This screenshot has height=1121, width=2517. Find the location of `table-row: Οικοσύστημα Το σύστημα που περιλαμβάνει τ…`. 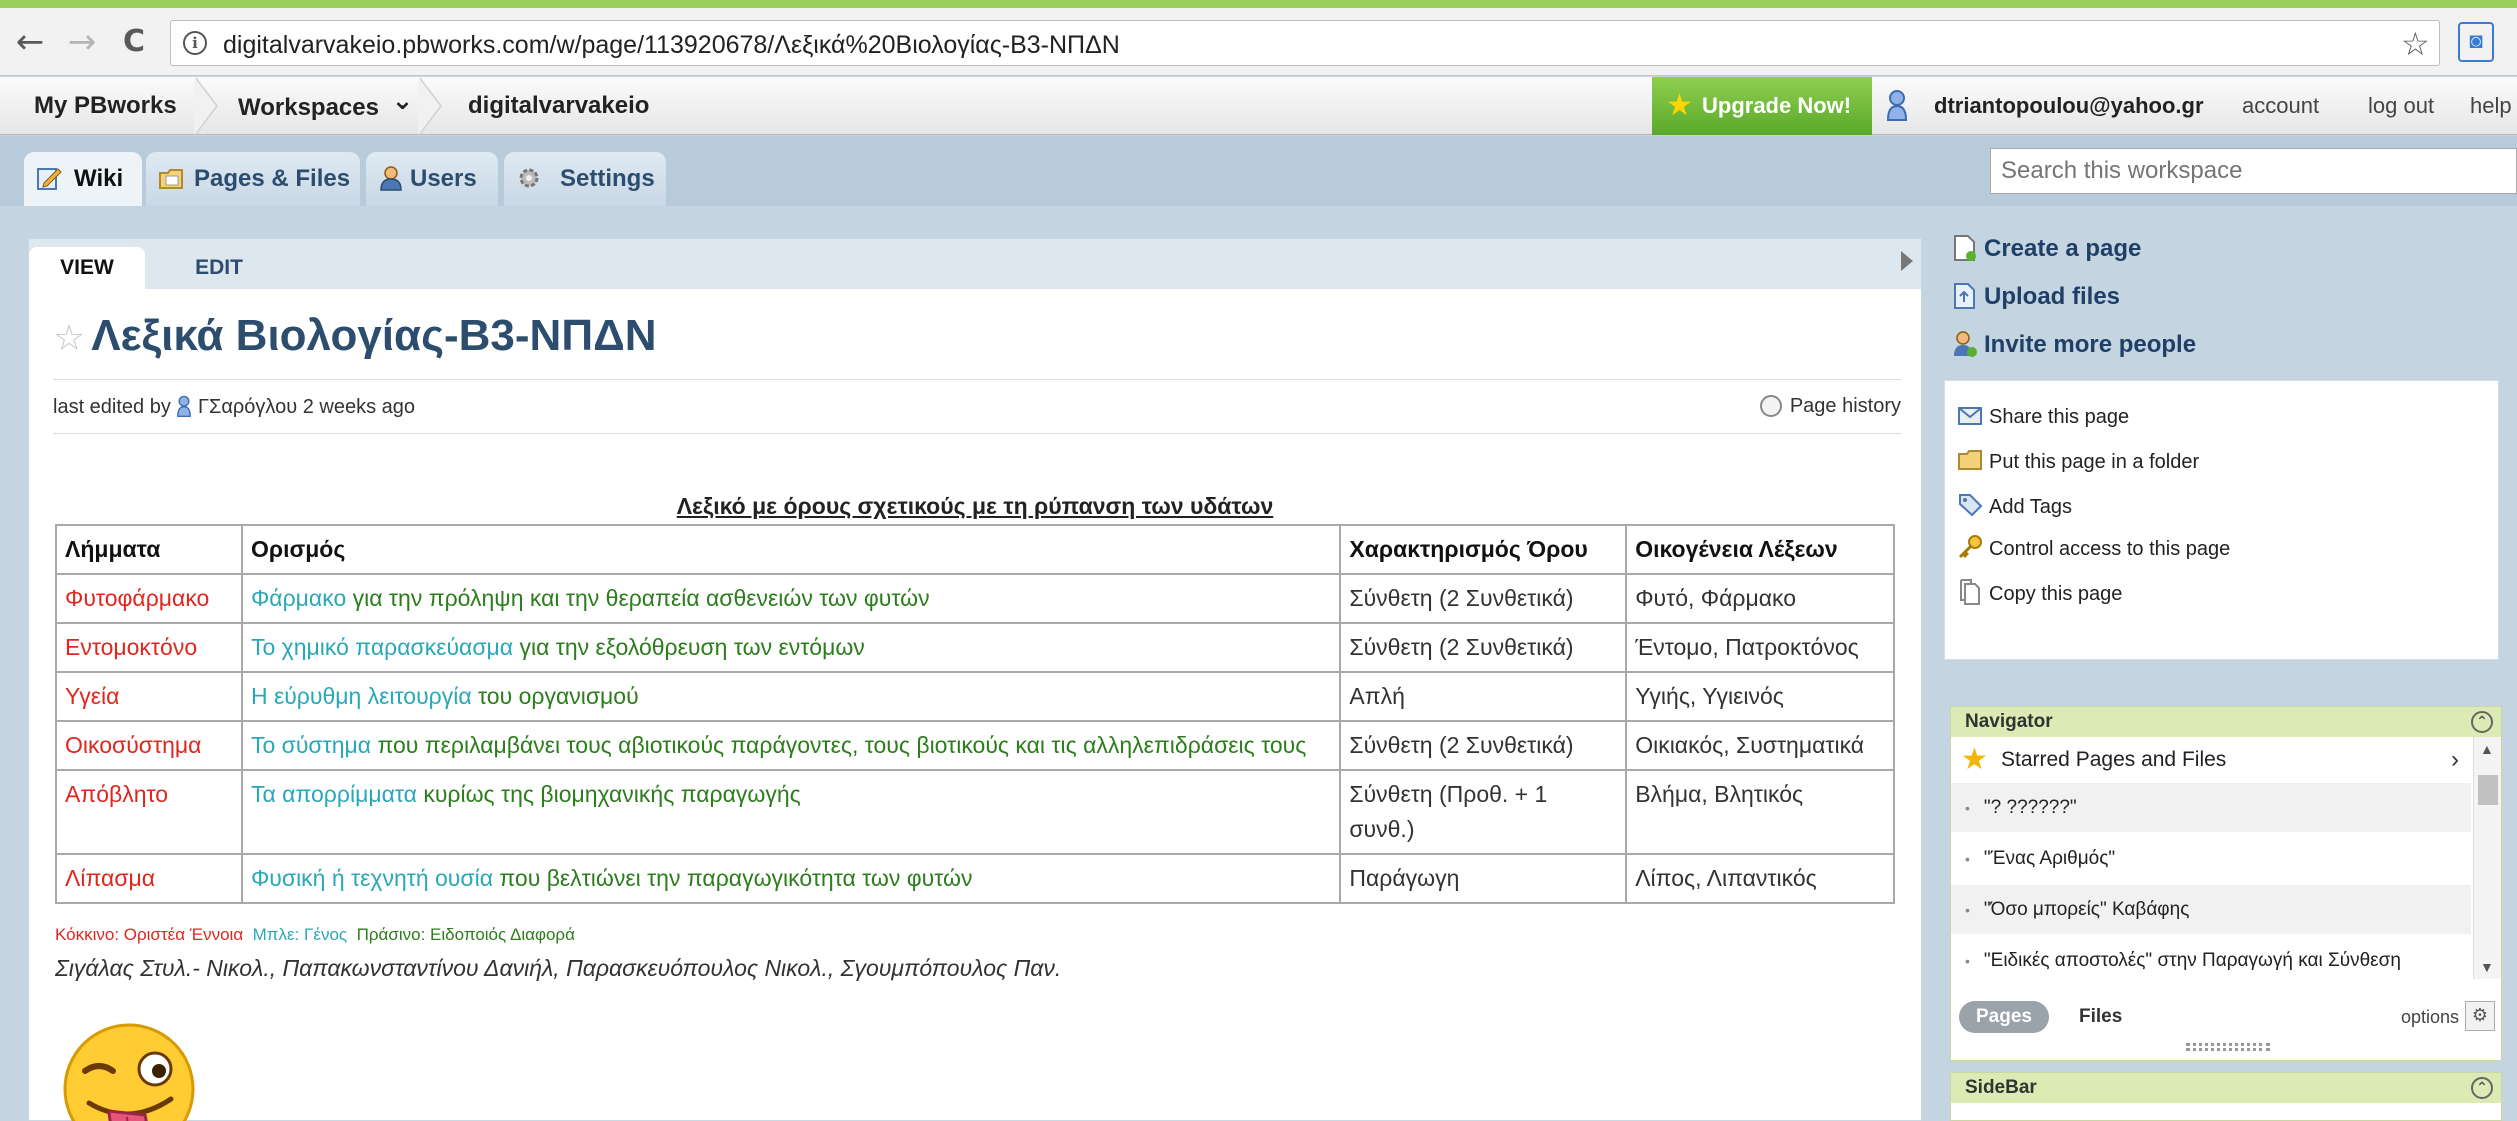

table-row: Οικοσύστημα Το σύστημα που περιλαμβάνει τ… is located at coordinates (975, 745).